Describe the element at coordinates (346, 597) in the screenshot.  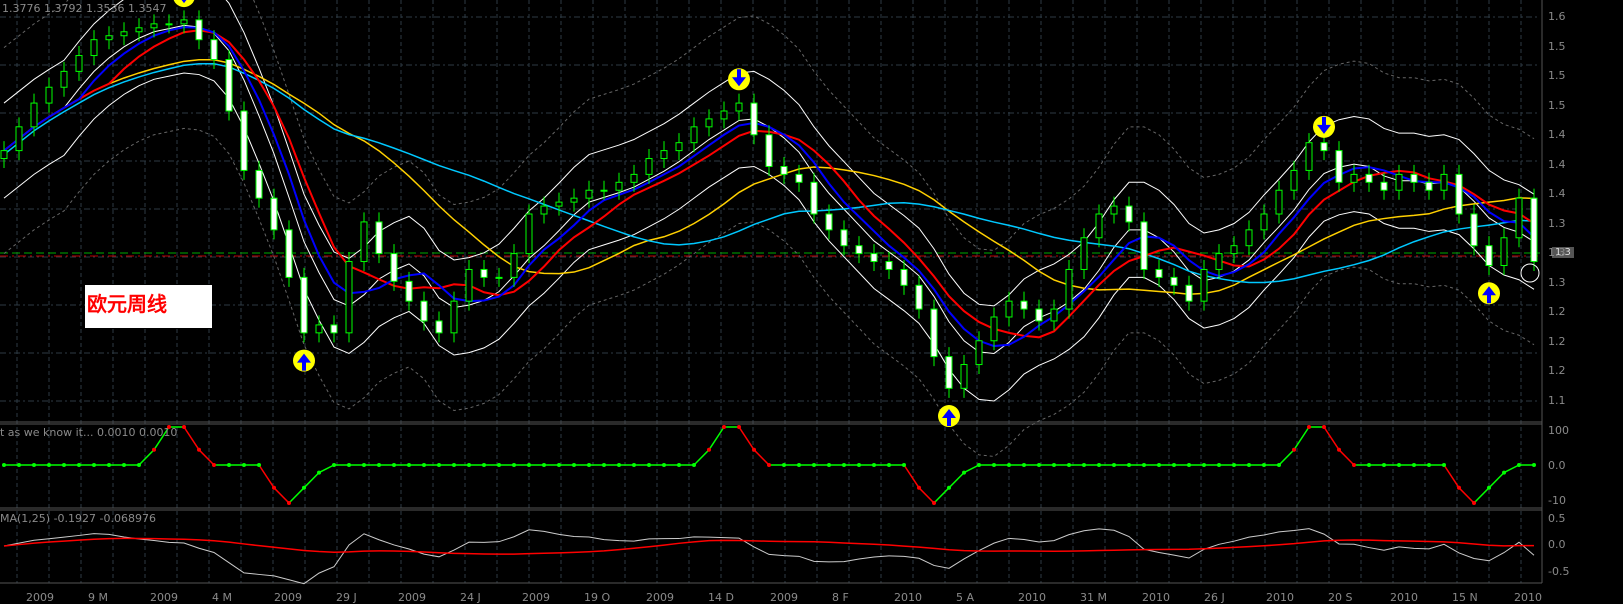
I see `date-tick: 29 J` at that location.